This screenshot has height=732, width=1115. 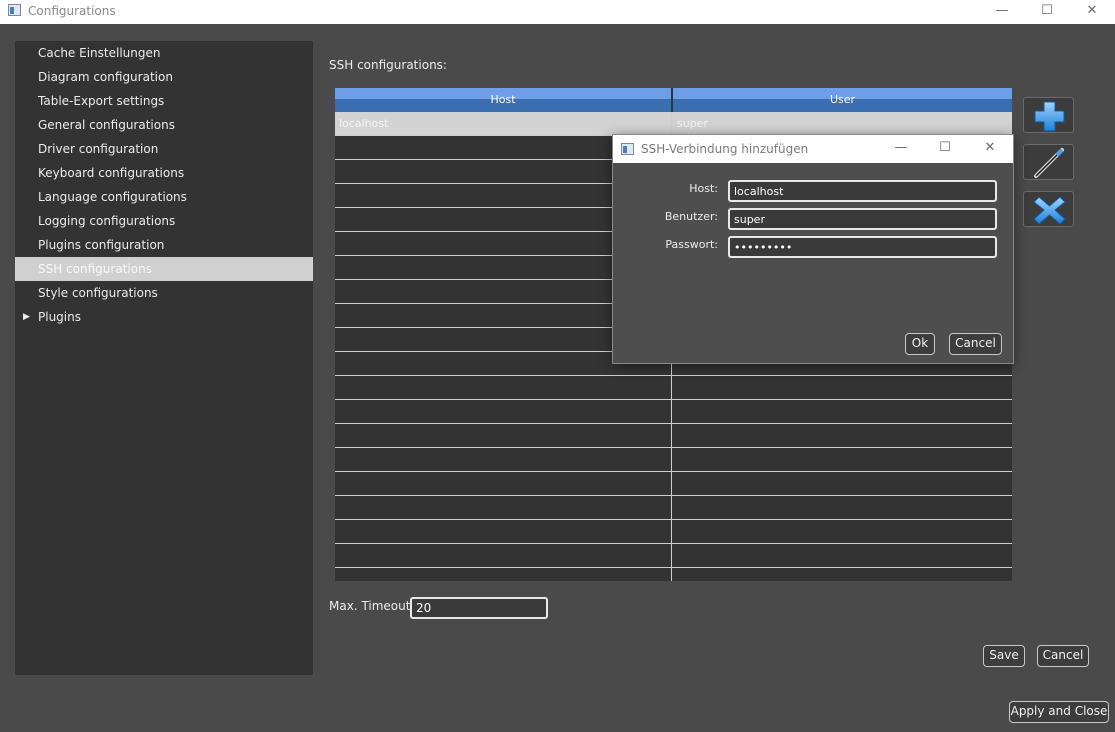 I want to click on column-header-host: Host, so click(x=503, y=100).